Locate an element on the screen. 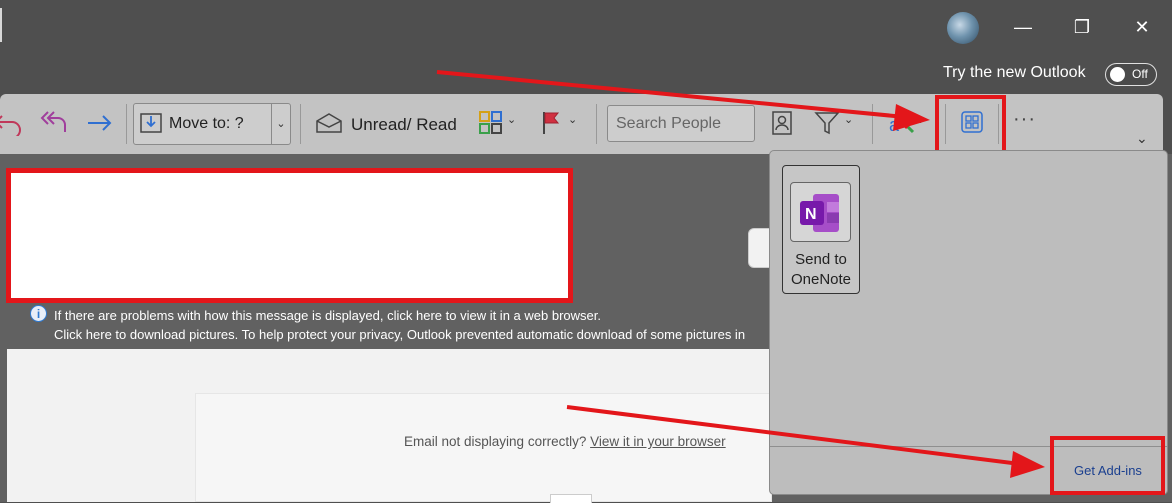 This screenshot has height=503, width=1172. annotation-arrowhead-bottom is located at coordinates (1027, 464).